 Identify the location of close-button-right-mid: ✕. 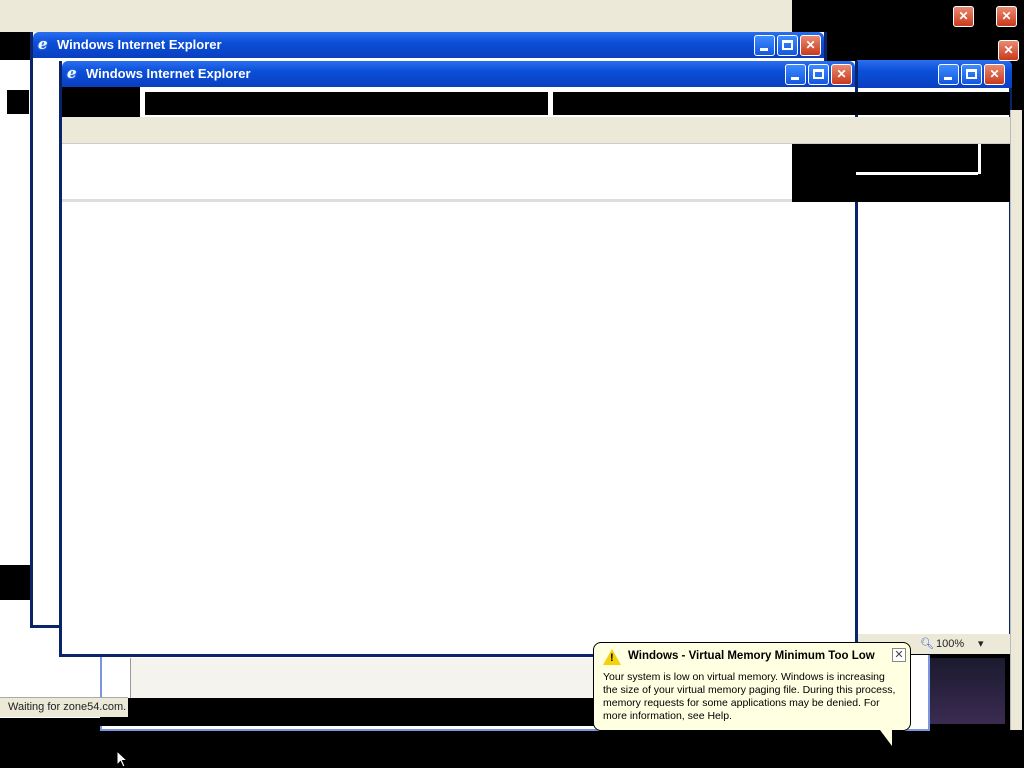
(1008, 50).